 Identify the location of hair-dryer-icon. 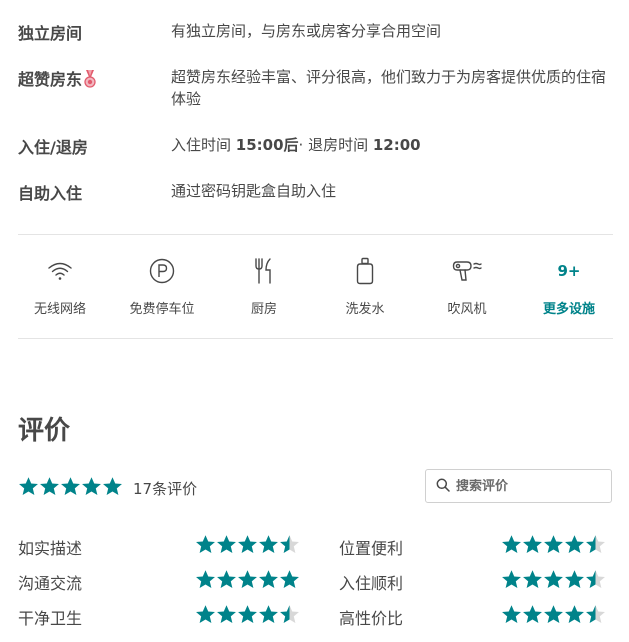
(467, 271).